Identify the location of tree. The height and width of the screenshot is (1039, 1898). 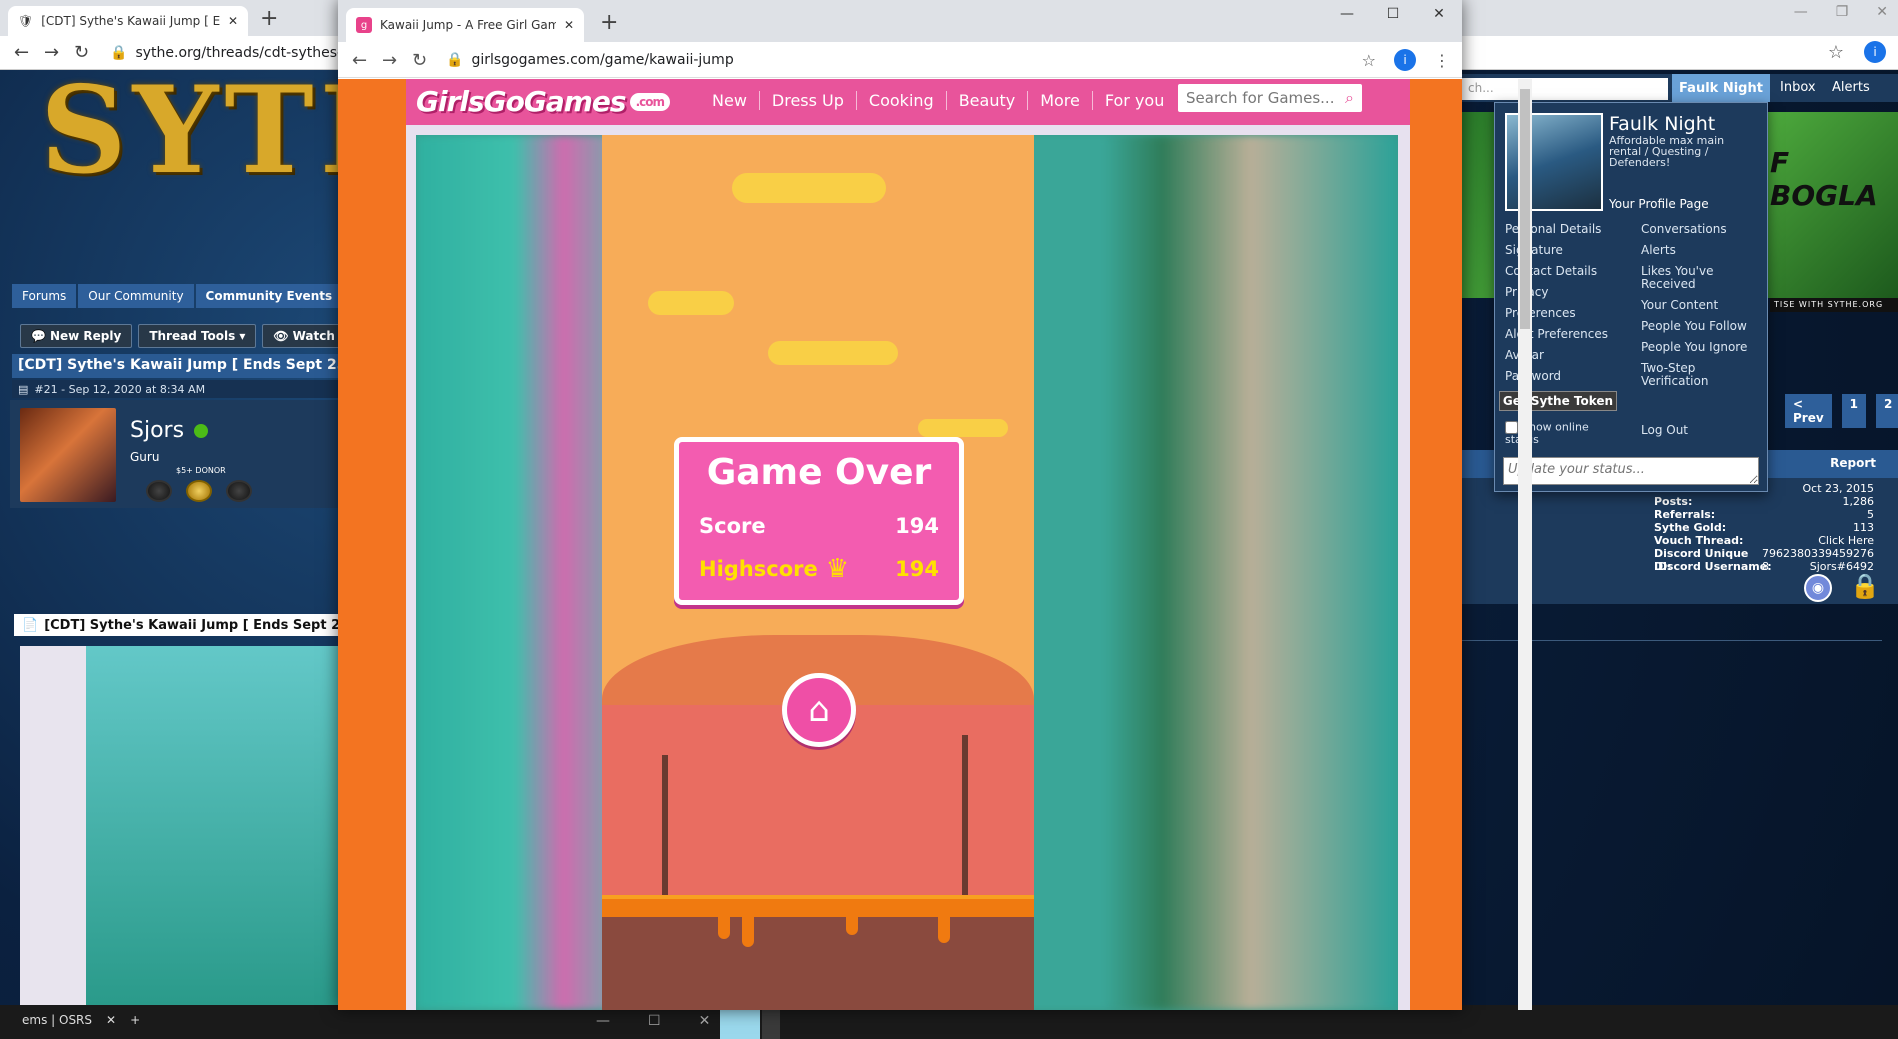
(665, 825).